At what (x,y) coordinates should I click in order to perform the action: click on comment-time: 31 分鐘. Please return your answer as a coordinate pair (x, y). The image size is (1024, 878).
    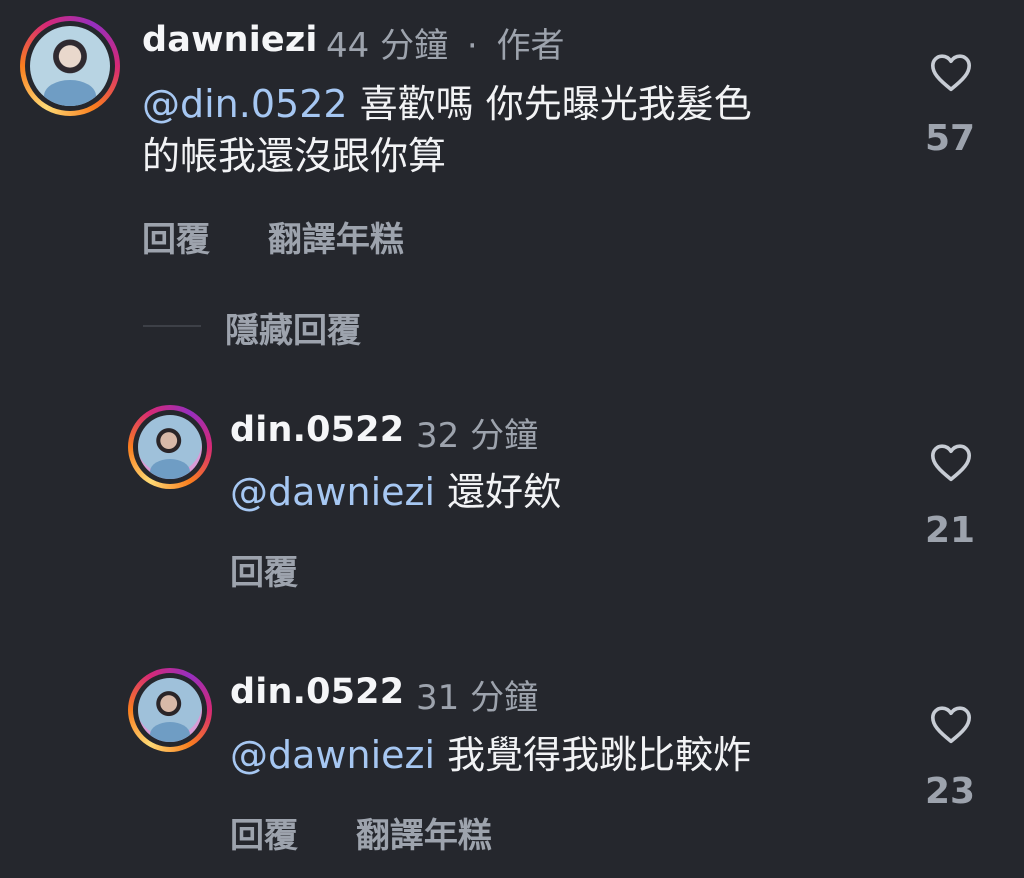
    Looking at the image, I should click on (477, 698).